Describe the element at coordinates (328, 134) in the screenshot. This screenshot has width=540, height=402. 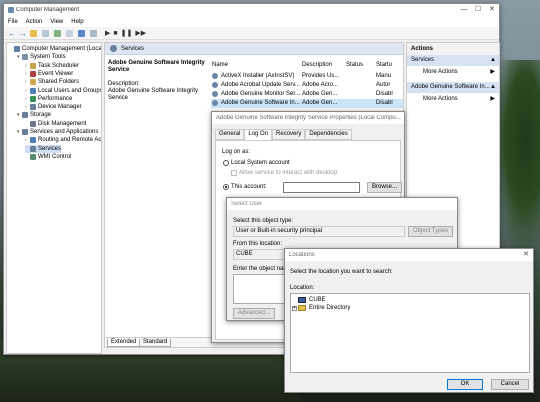
I see `tab-dependencies: Dependencies` at that location.